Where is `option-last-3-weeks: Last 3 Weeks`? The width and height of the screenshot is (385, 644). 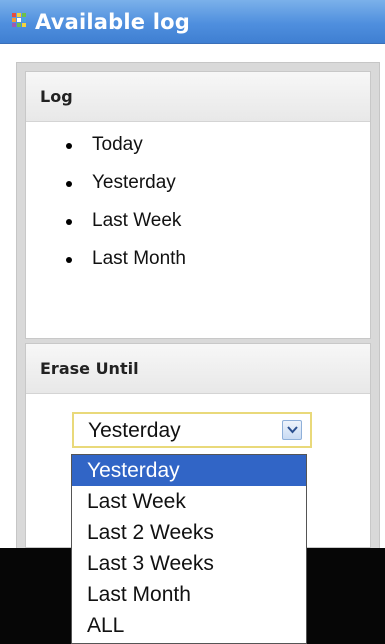 option-last-3-weeks: Last 3 Weeks is located at coordinates (189, 563).